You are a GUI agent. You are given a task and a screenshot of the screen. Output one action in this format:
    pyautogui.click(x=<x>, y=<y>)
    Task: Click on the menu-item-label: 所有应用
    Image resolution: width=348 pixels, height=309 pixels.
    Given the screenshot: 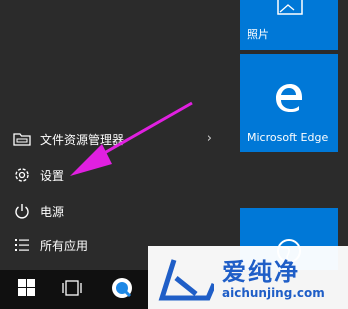 What is the action you would take?
    pyautogui.click(x=64, y=245)
    